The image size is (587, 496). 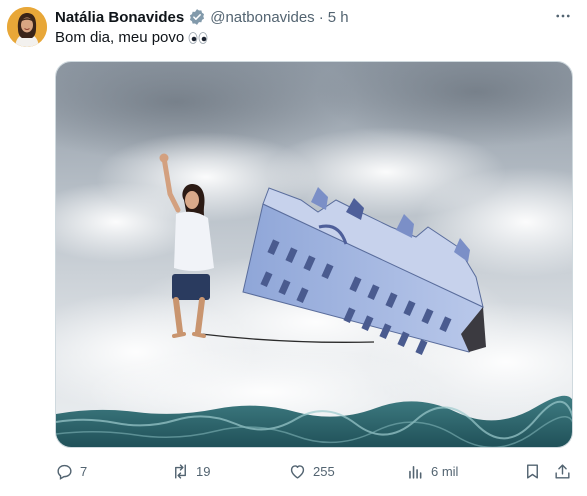 I want to click on verified-badge-icon, so click(x=197, y=17).